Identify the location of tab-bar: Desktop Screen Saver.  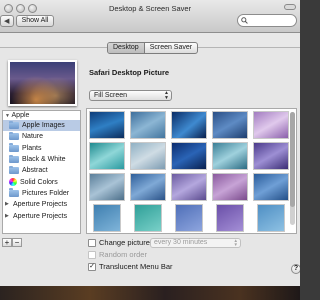
(153, 48).